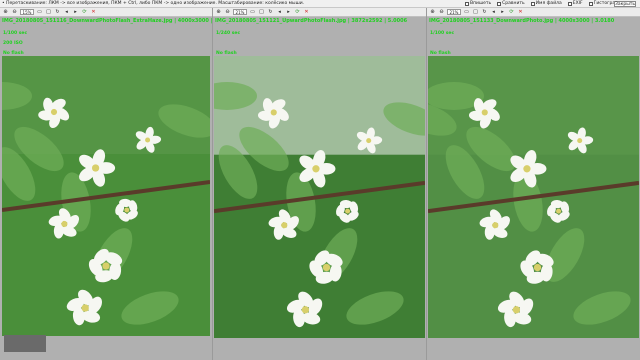 This screenshot has width=640, height=360. Describe the element at coordinates (511, 4) in the screenshot. I see `option-compare: Сравнить` at that location.